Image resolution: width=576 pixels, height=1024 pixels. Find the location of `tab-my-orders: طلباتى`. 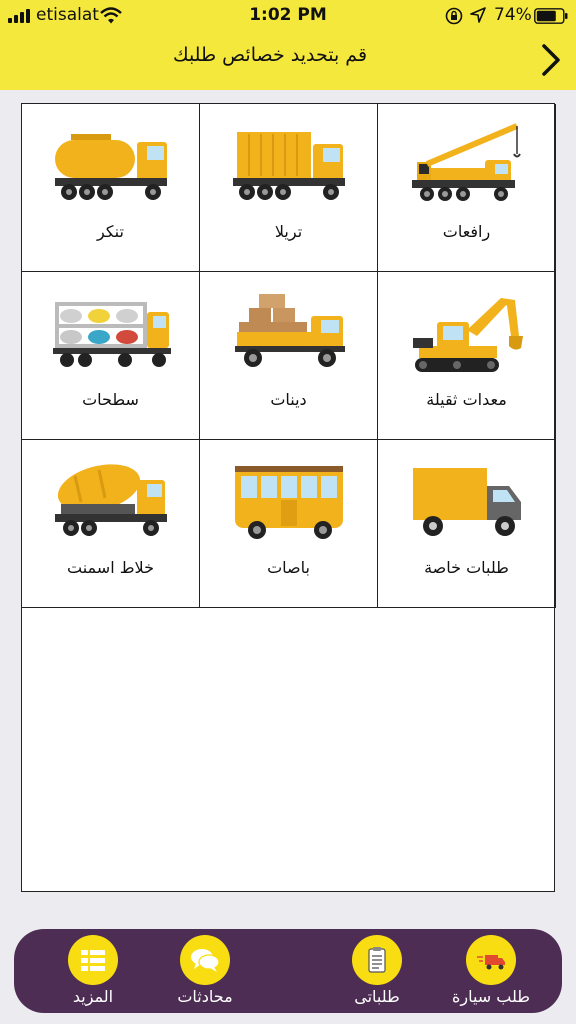

tab-my-orders: طلباتى is located at coordinates (377, 973).